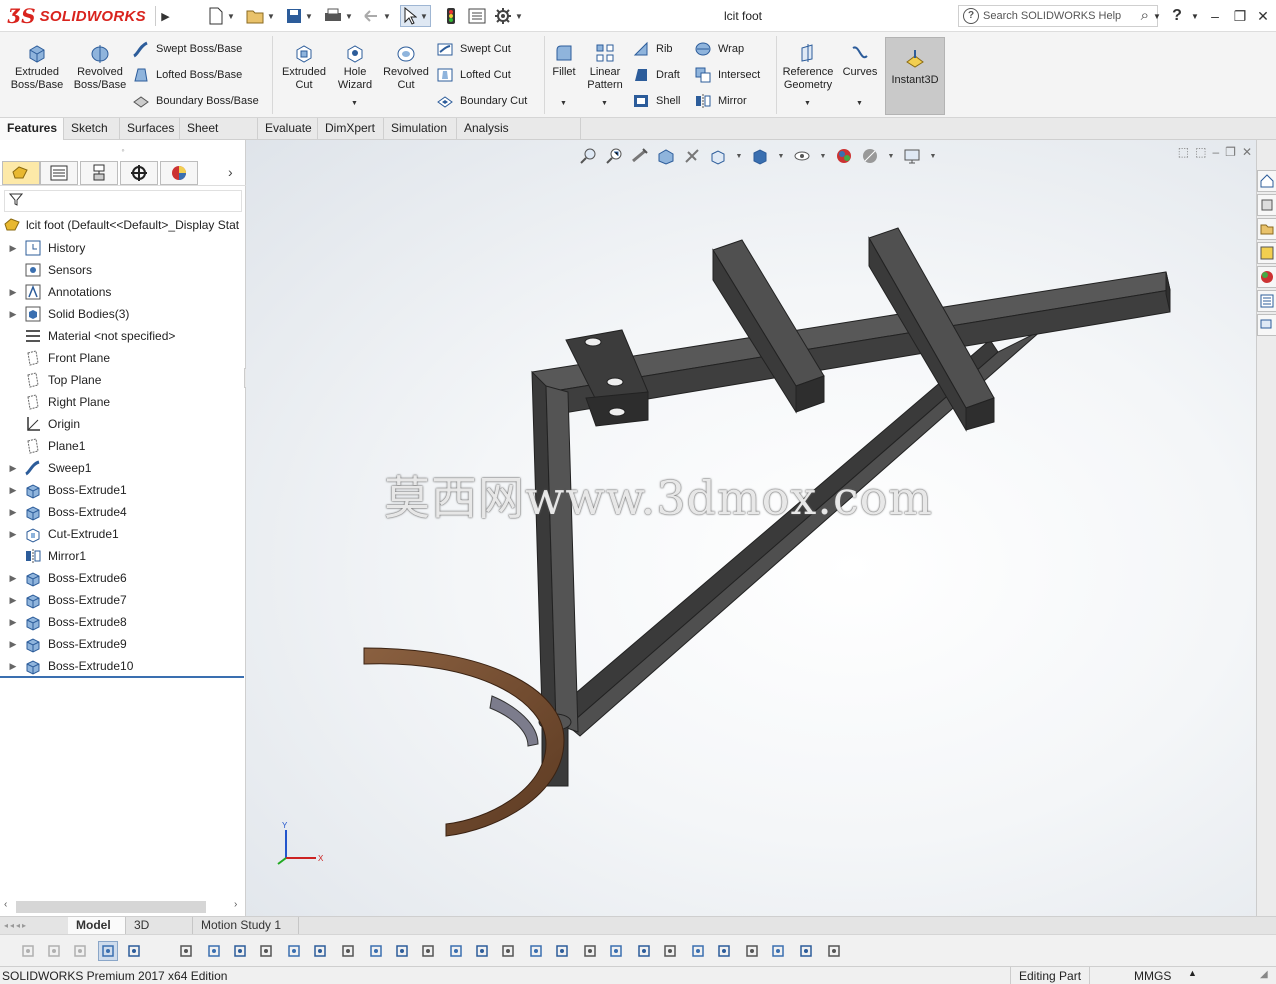  What do you see at coordinates (122, 677) in the screenshot?
I see `rollback-bar` at bounding box center [122, 677].